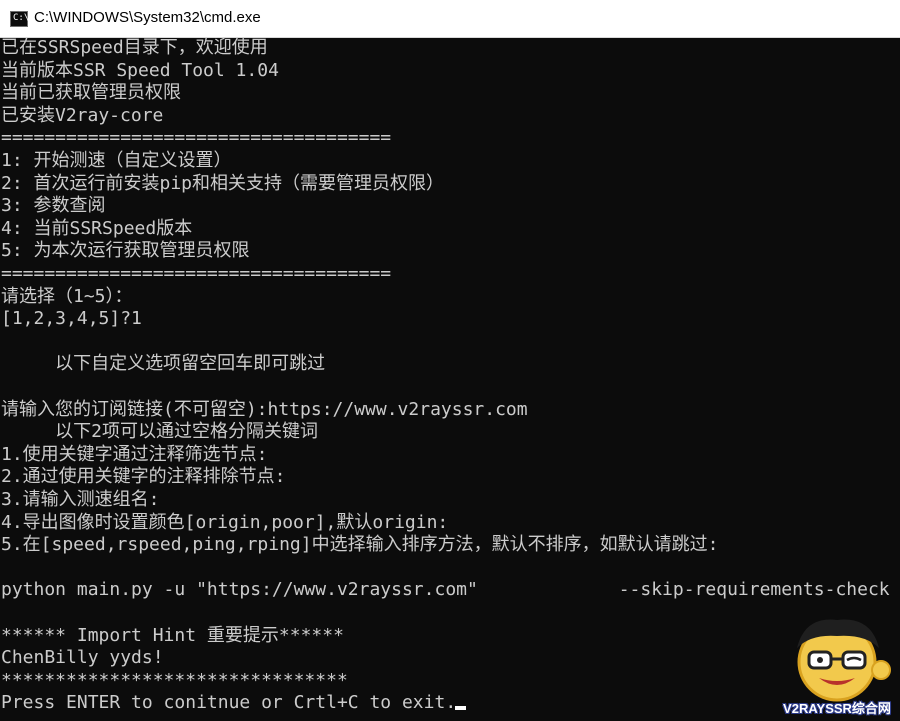  What do you see at coordinates (97, 228) in the screenshot?
I see `console-line: 4: 当前SSRSpeed版本` at bounding box center [97, 228].